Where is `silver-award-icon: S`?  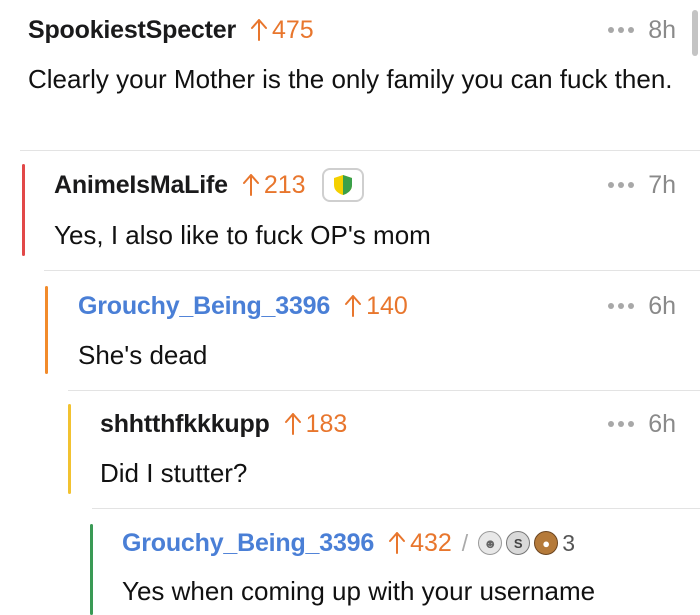 silver-award-icon: S is located at coordinates (518, 543).